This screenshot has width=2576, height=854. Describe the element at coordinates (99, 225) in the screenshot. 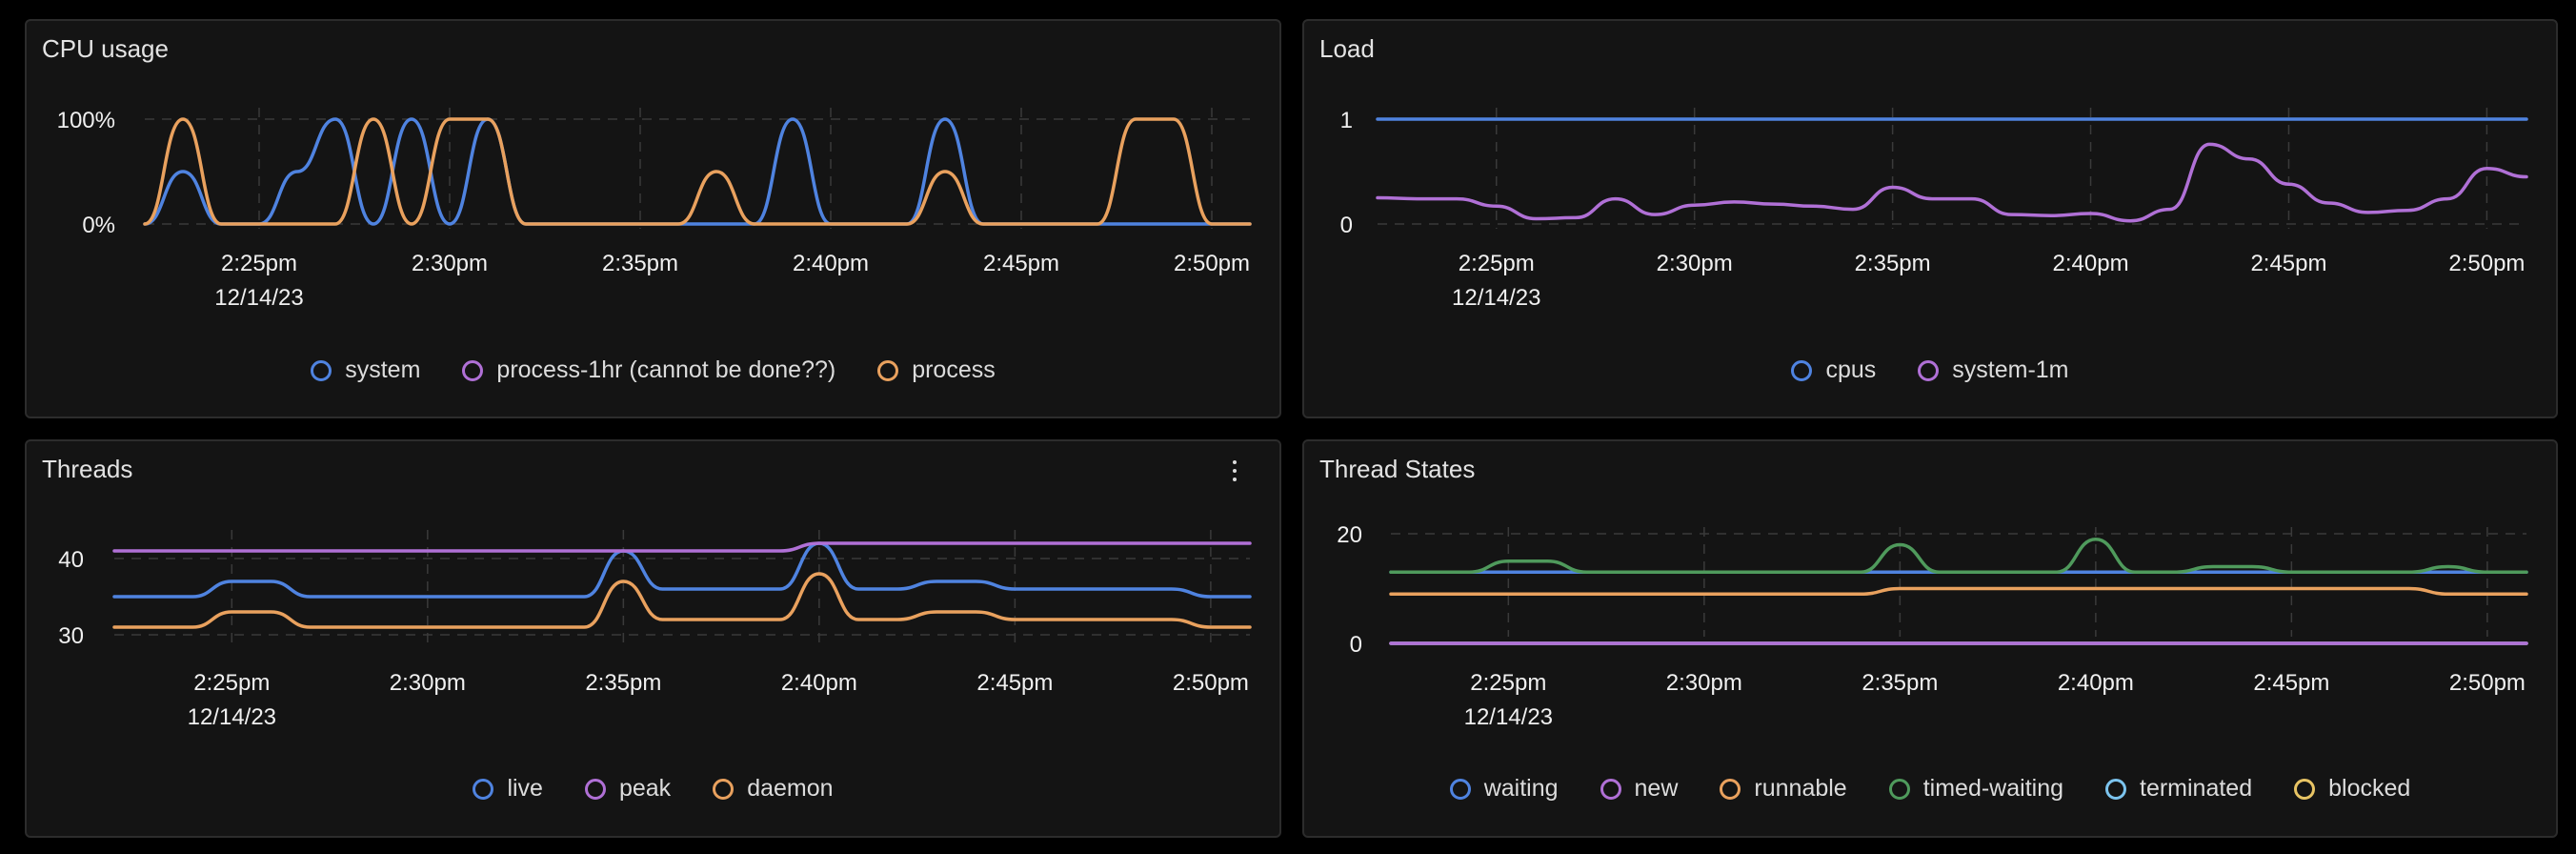

I see `y-tick-label: 0%` at that location.